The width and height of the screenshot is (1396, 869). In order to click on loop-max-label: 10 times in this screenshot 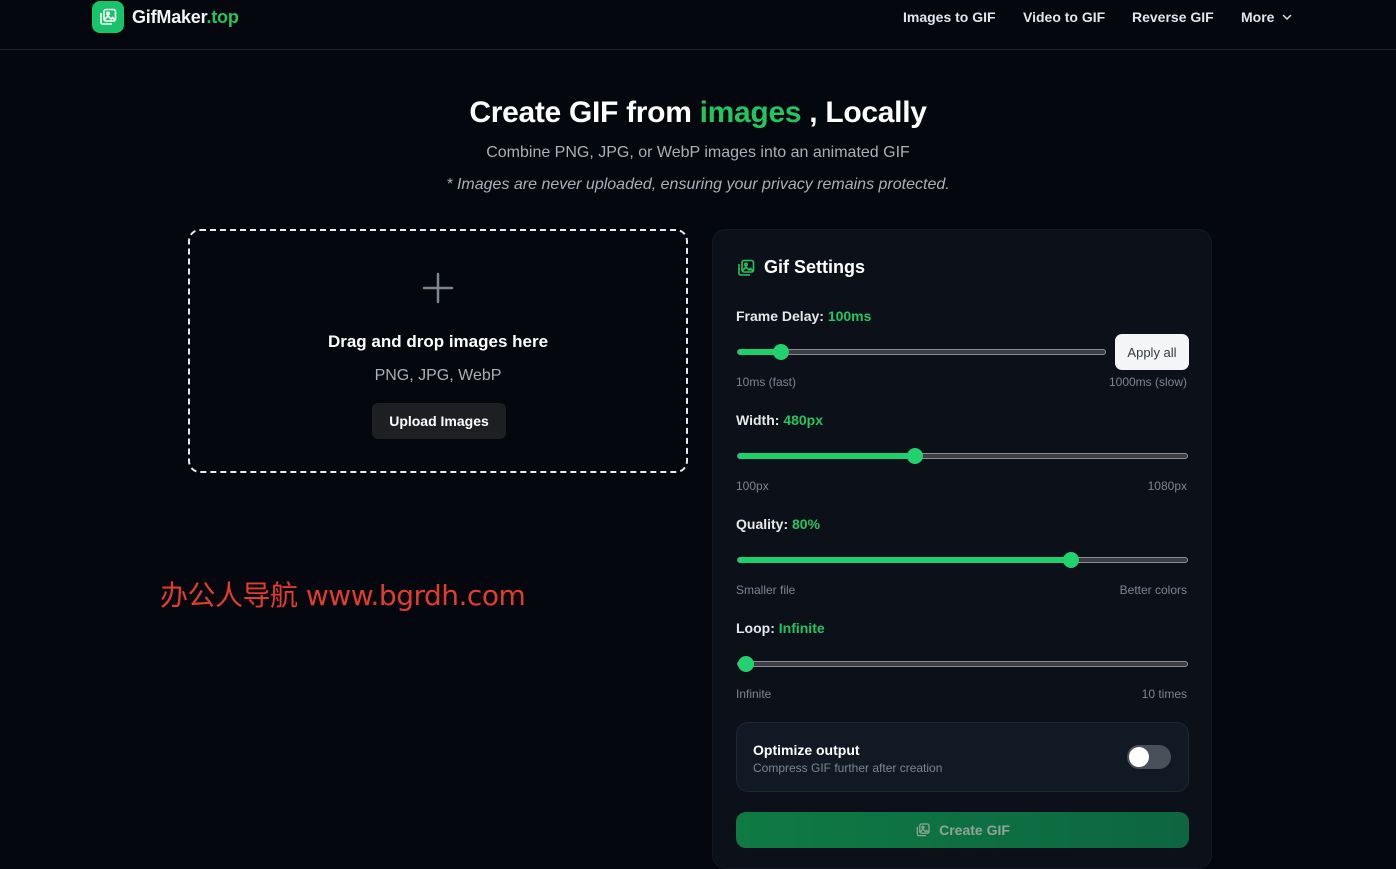, I will do `click(1164, 694)`.